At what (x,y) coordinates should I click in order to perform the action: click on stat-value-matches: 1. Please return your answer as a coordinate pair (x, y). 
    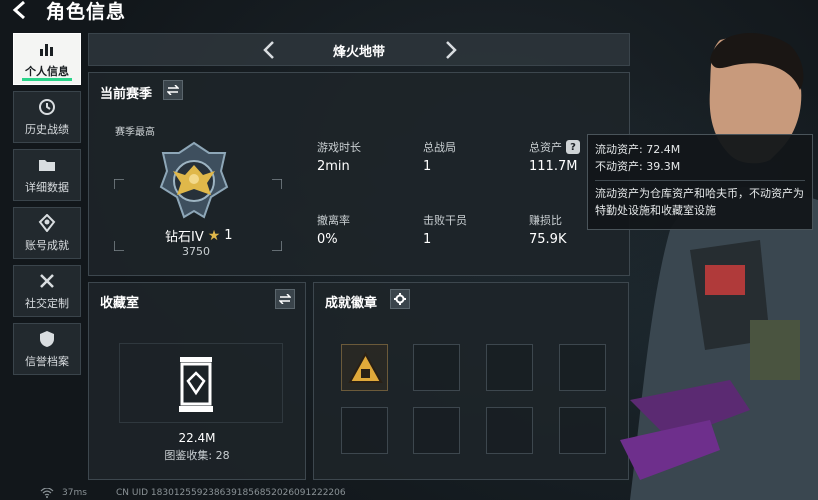
    Looking at the image, I should click on (427, 166).